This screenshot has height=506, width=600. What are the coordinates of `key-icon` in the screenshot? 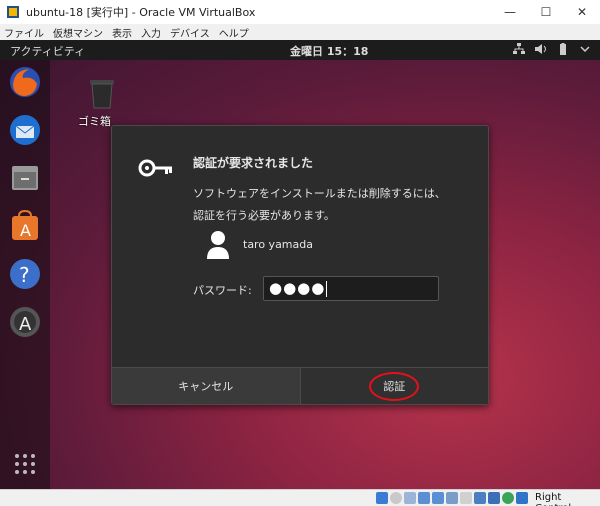 It's located at (155, 168).